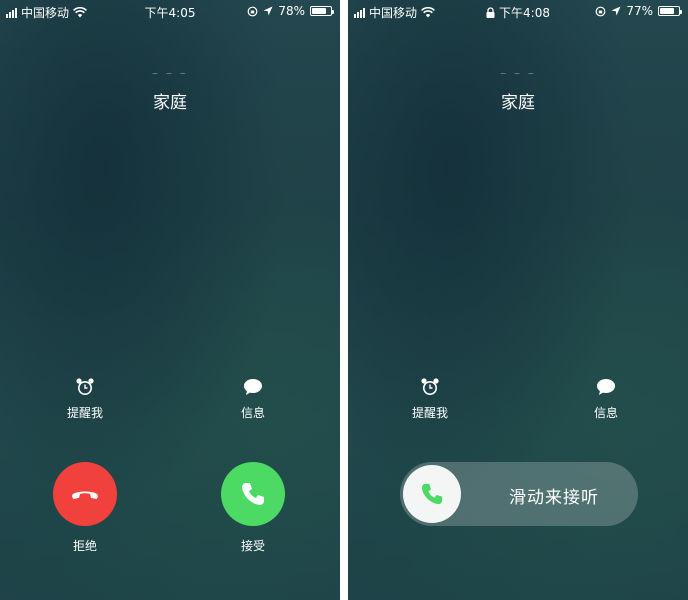 The height and width of the screenshot is (600, 688). I want to click on status-bar: 中国移动 下午4:05 78%, so click(170, 11).